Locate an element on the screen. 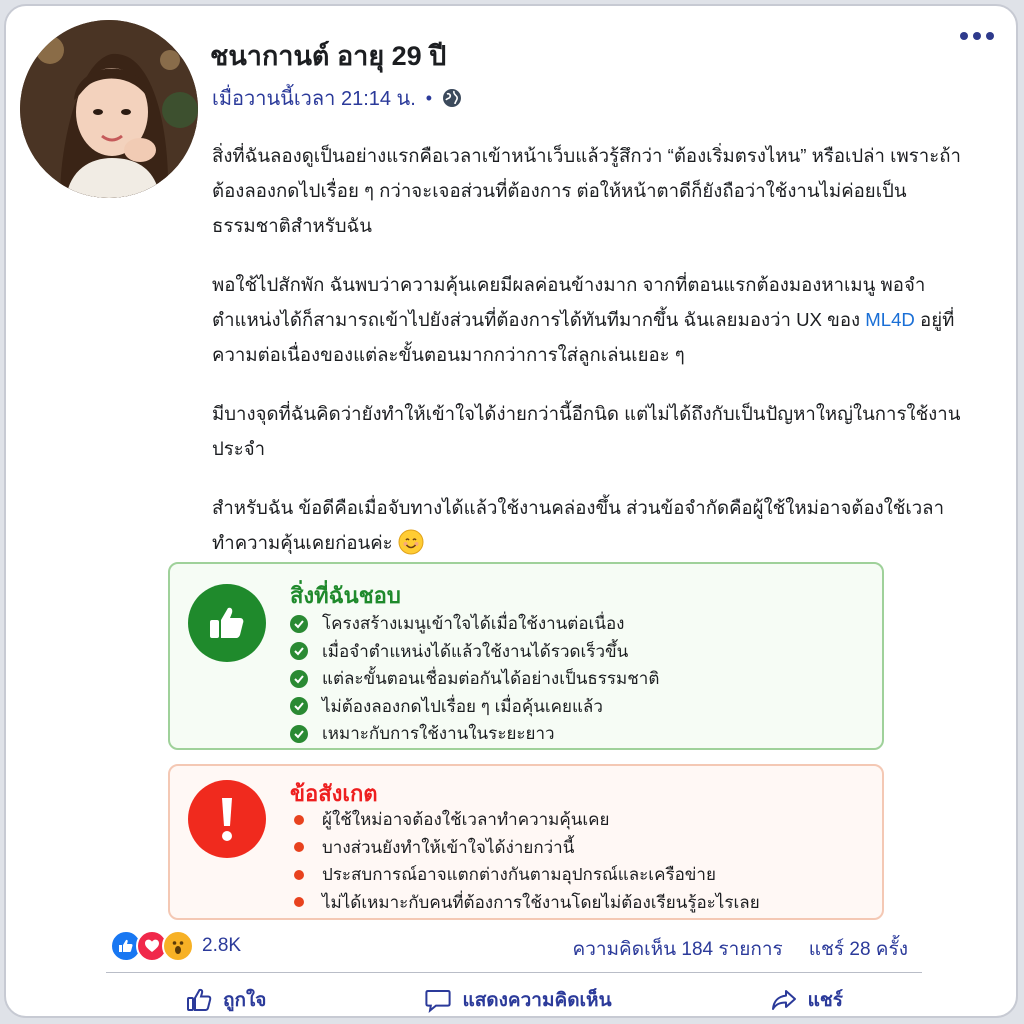 The image size is (1024, 1024). list-item: เหมาะกับการใช้งานในระยะยาว is located at coordinates (474, 734).